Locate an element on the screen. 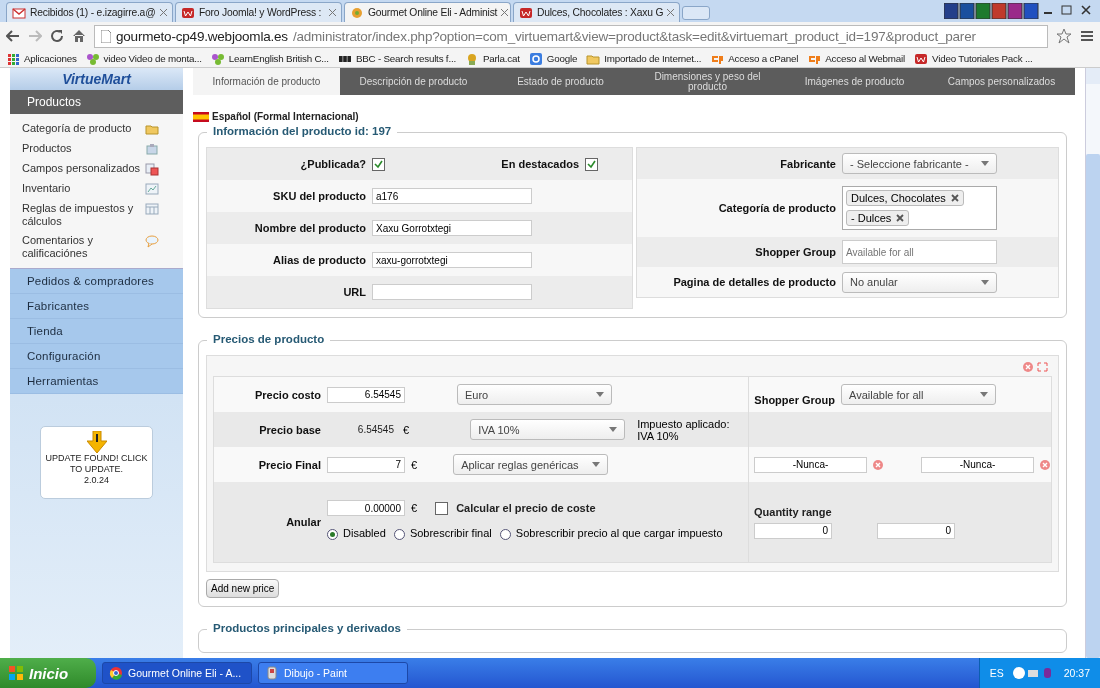 This screenshot has width=1100, height=688. product-tab: Campos personalizados is located at coordinates (1001, 81).